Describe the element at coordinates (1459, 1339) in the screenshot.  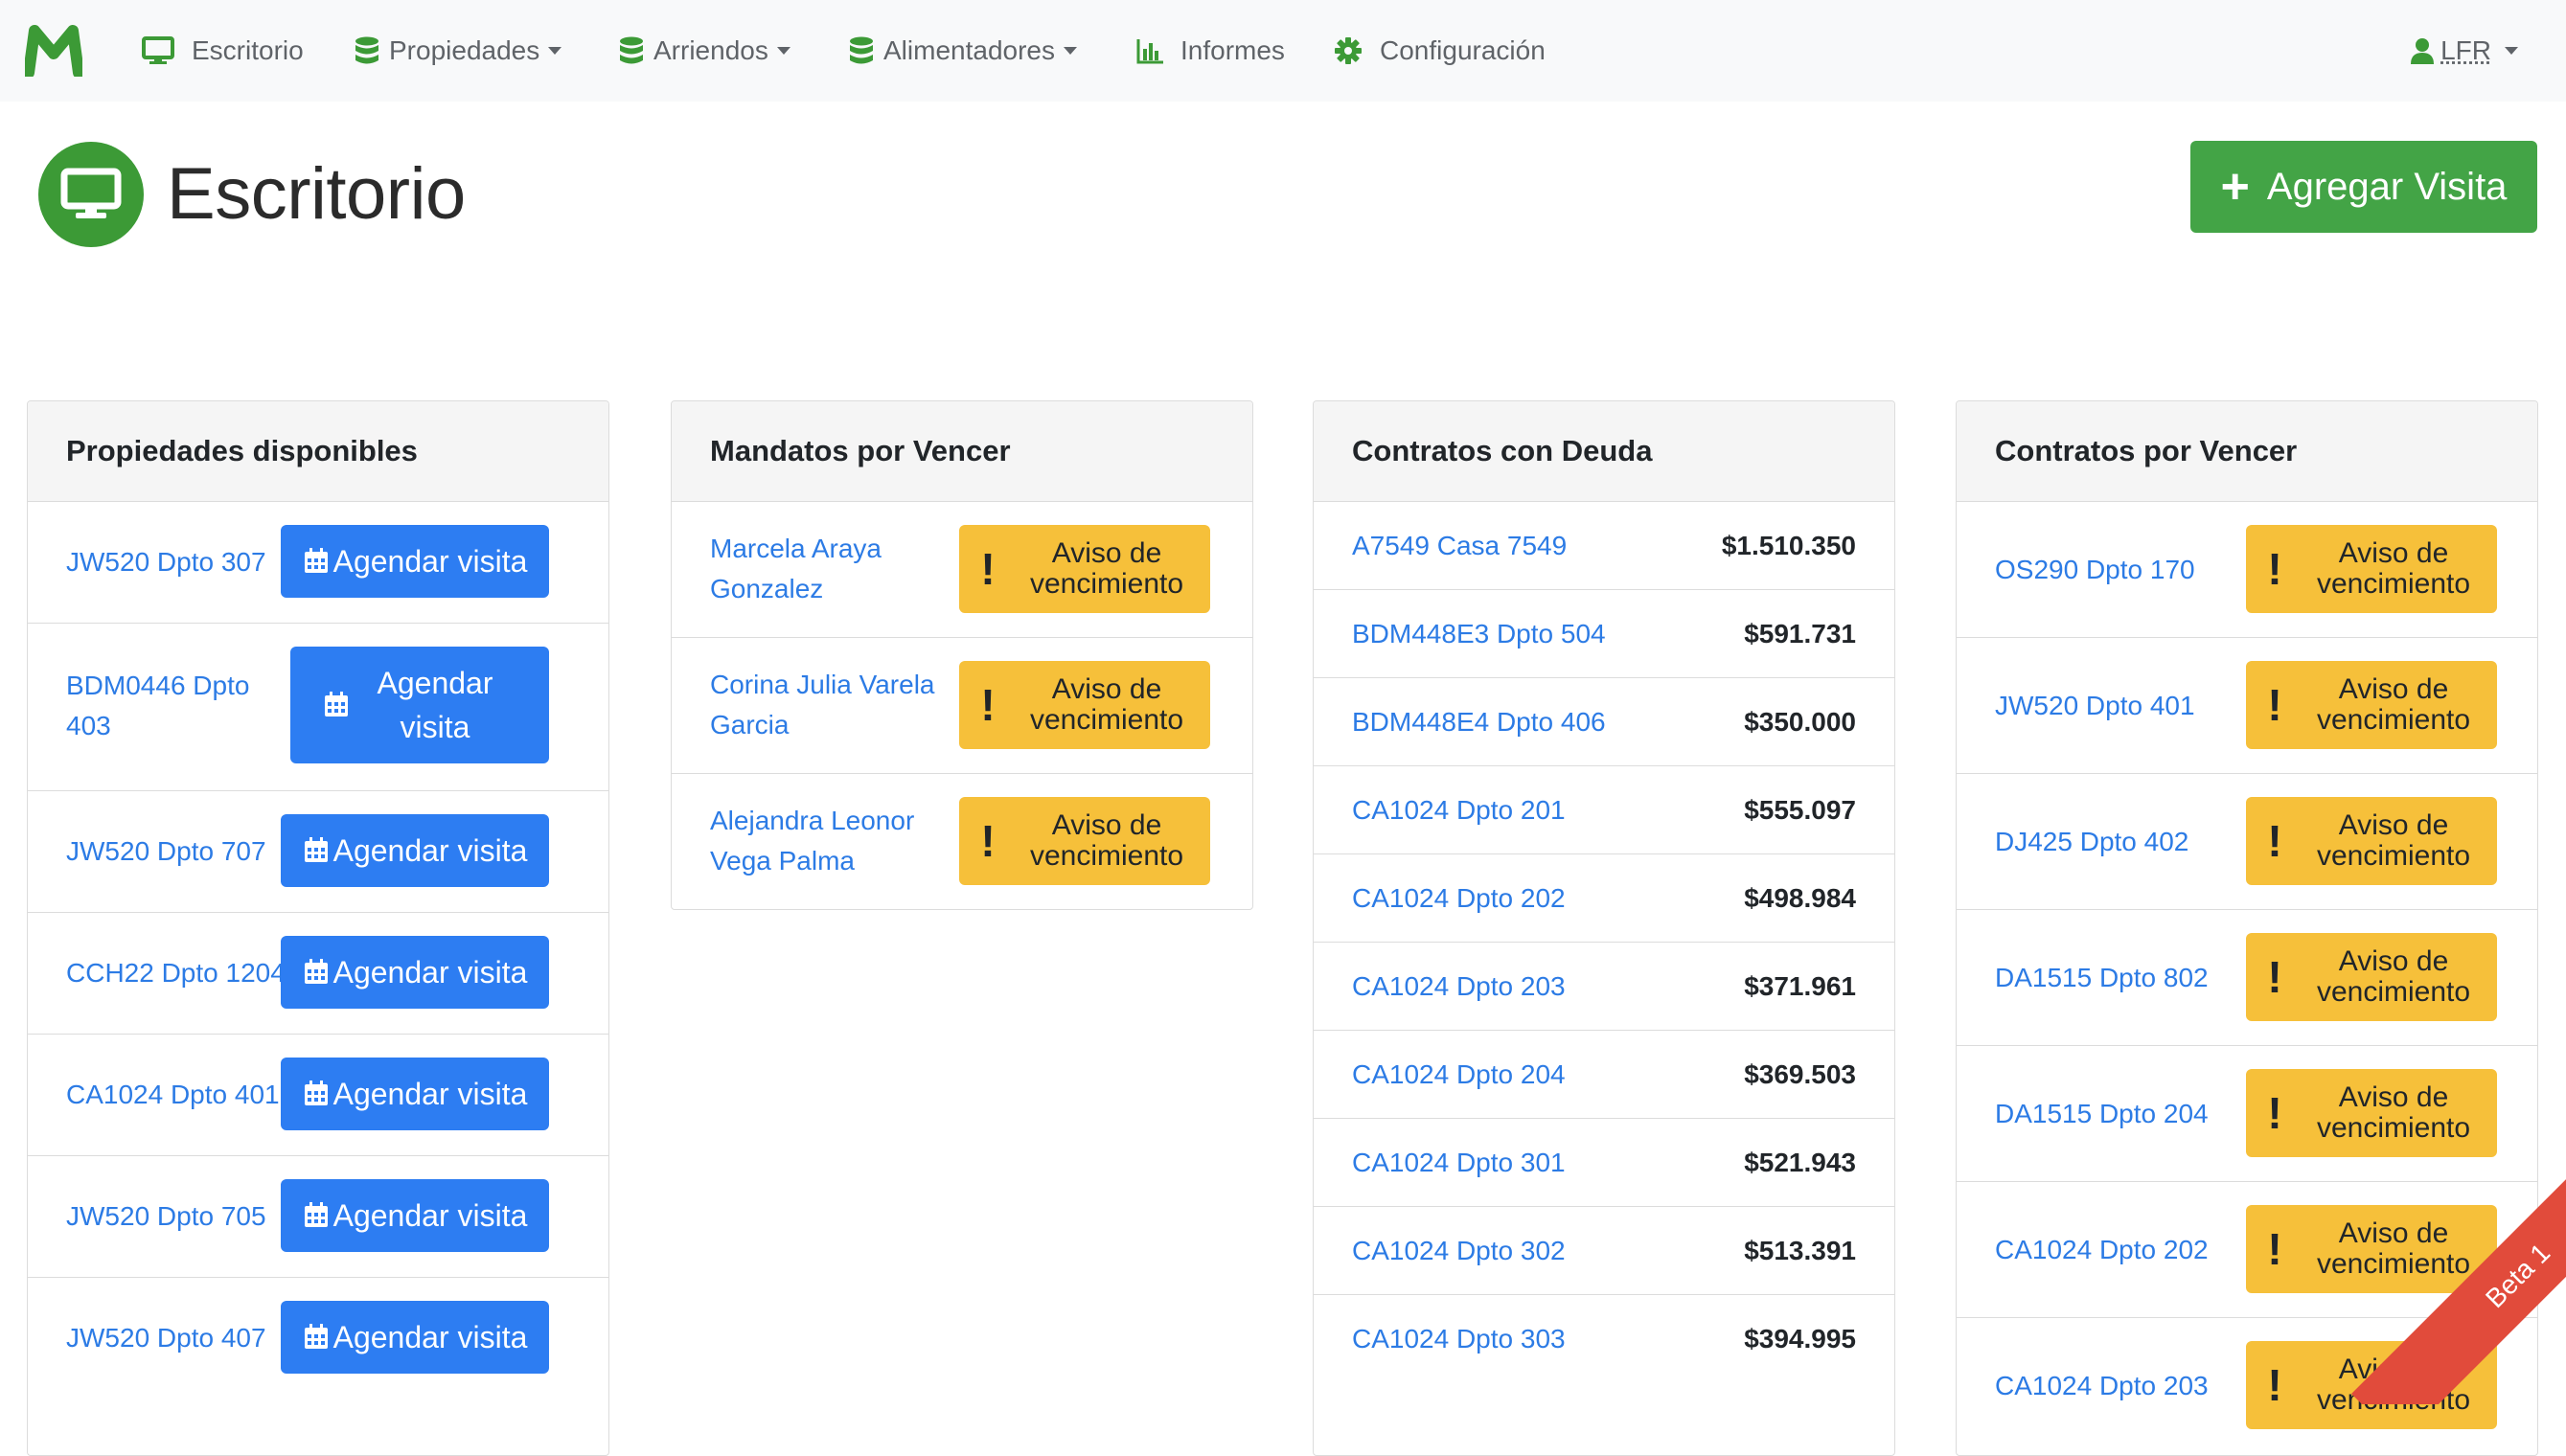
I see `contract-link: CA1024 Dpto 303` at that location.